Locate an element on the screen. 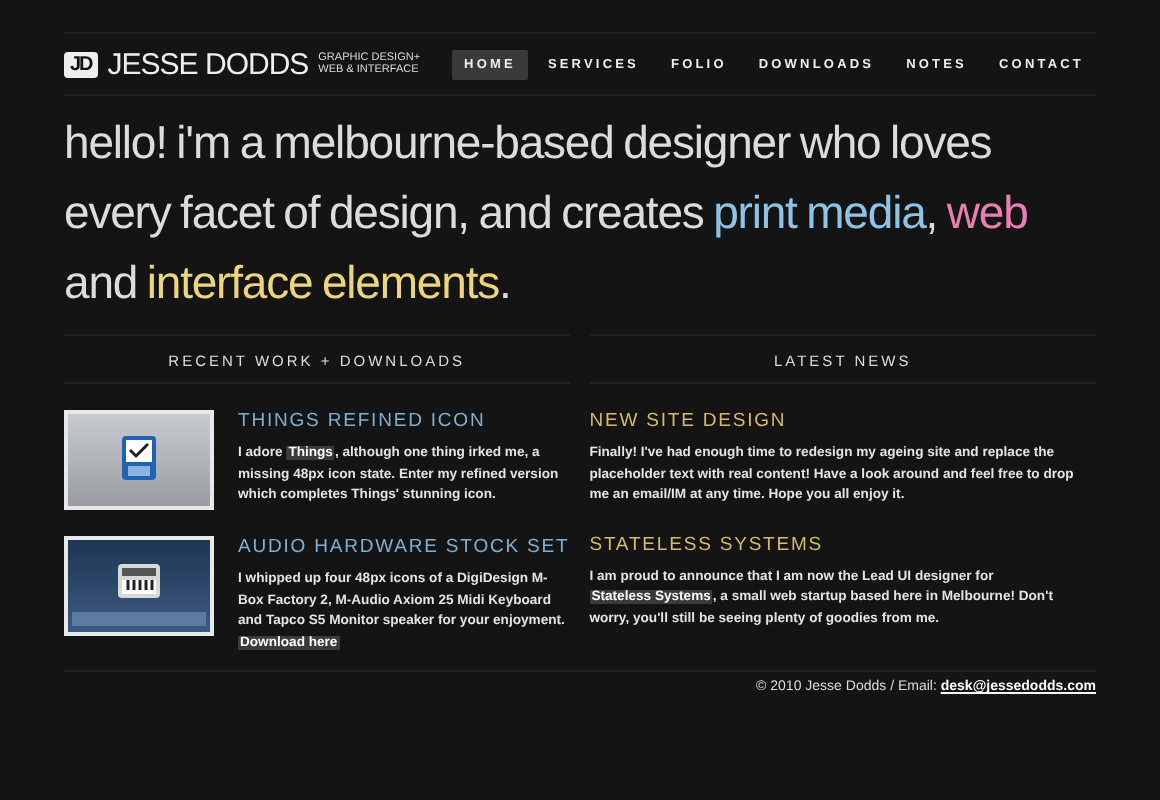 The width and height of the screenshot is (1160, 800). post-title: THINGS REFINED ICON is located at coordinates (404, 421).